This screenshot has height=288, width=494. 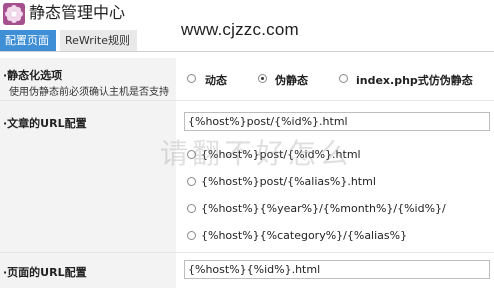 I want to click on page-url-input: {%host%}{%id%}.html, so click(x=337, y=269).